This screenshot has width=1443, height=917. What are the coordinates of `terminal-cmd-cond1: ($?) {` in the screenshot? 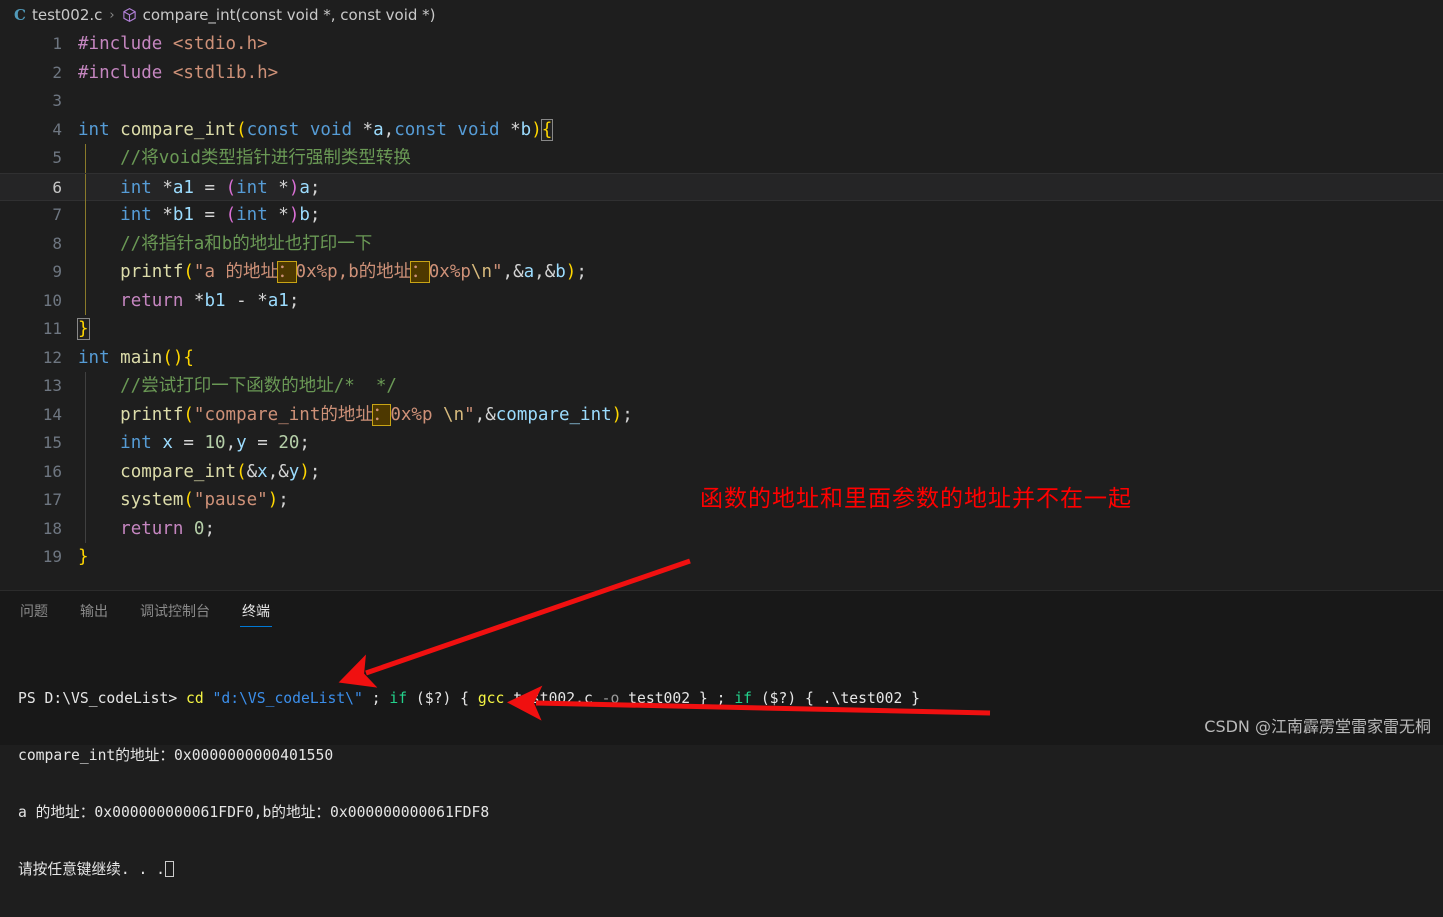 It's located at (442, 698).